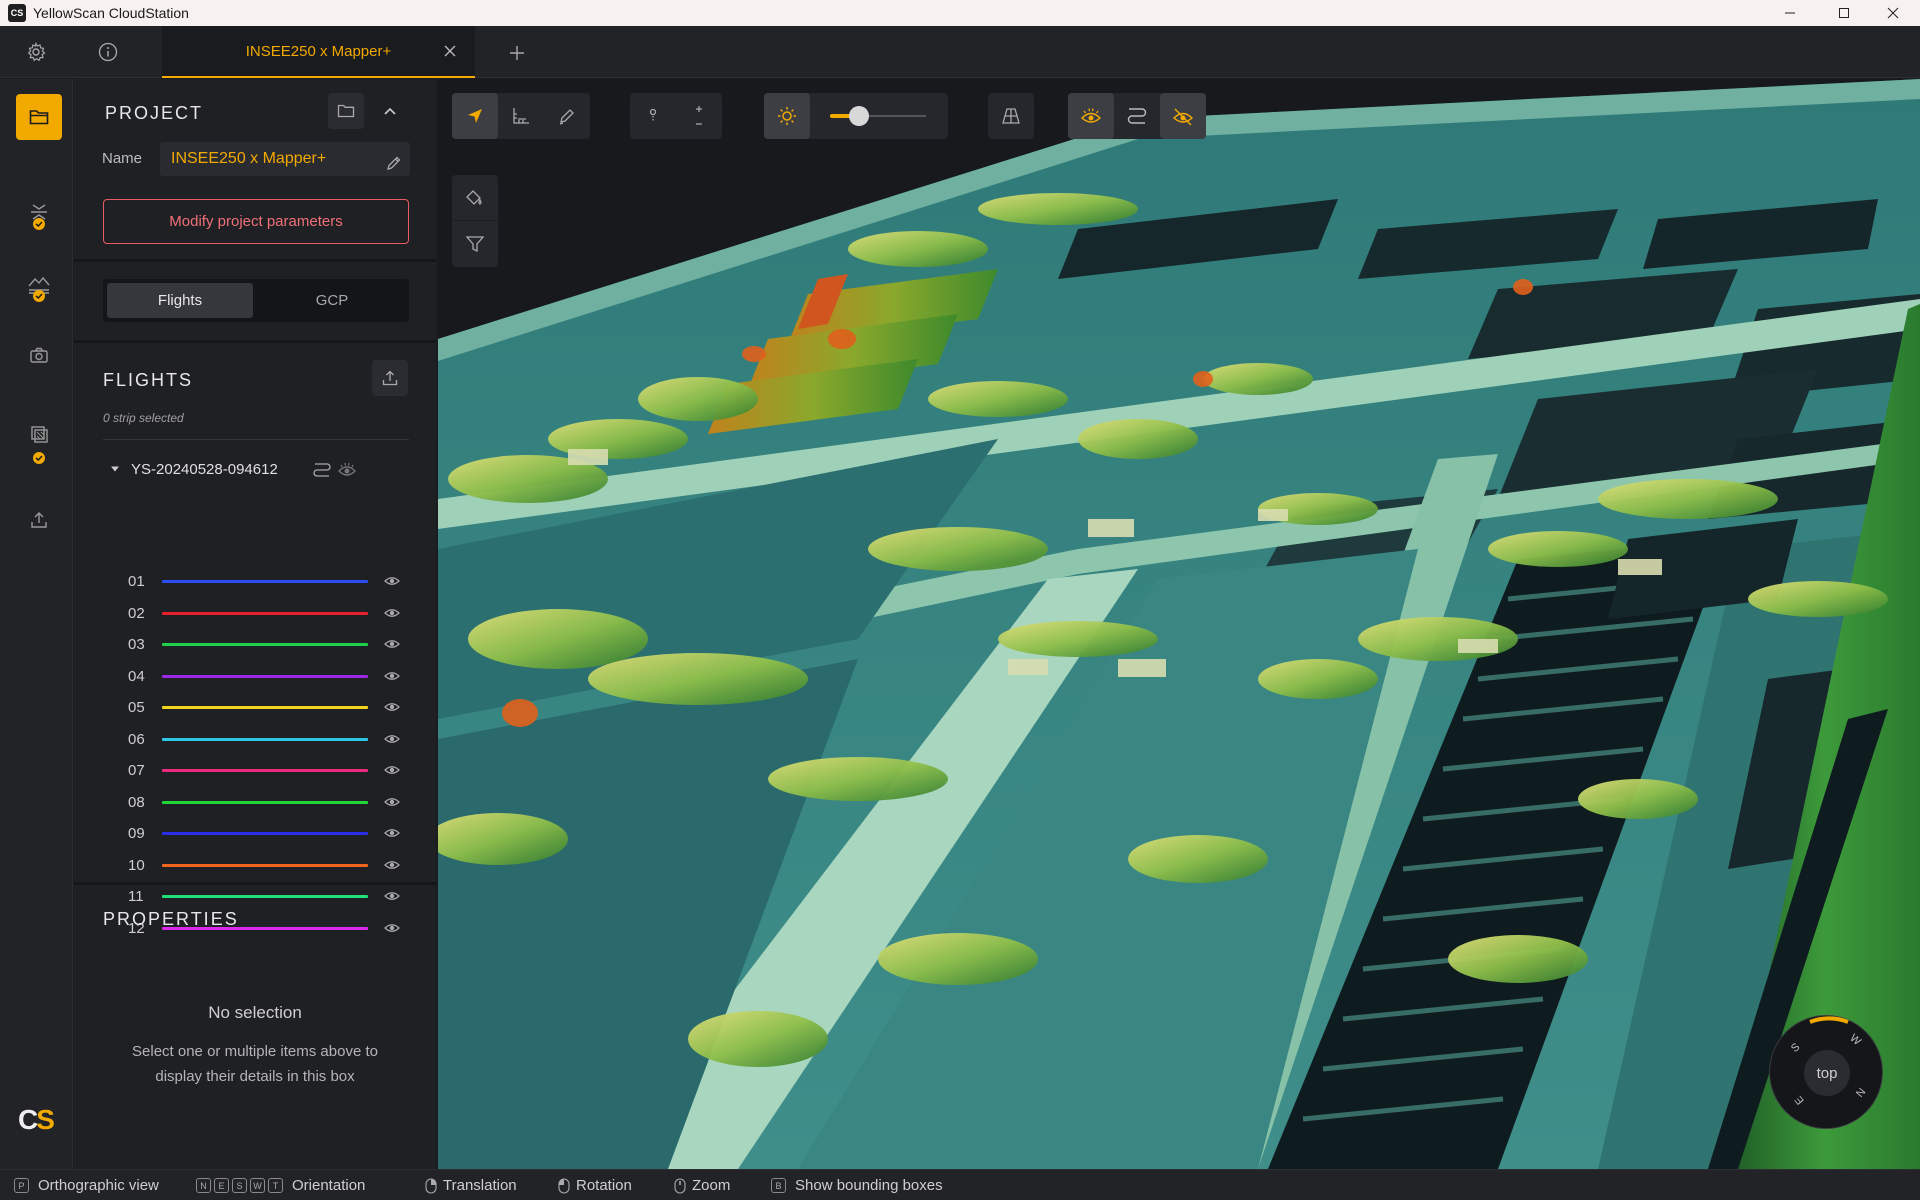  I want to click on strip-row: 10, so click(255, 865).